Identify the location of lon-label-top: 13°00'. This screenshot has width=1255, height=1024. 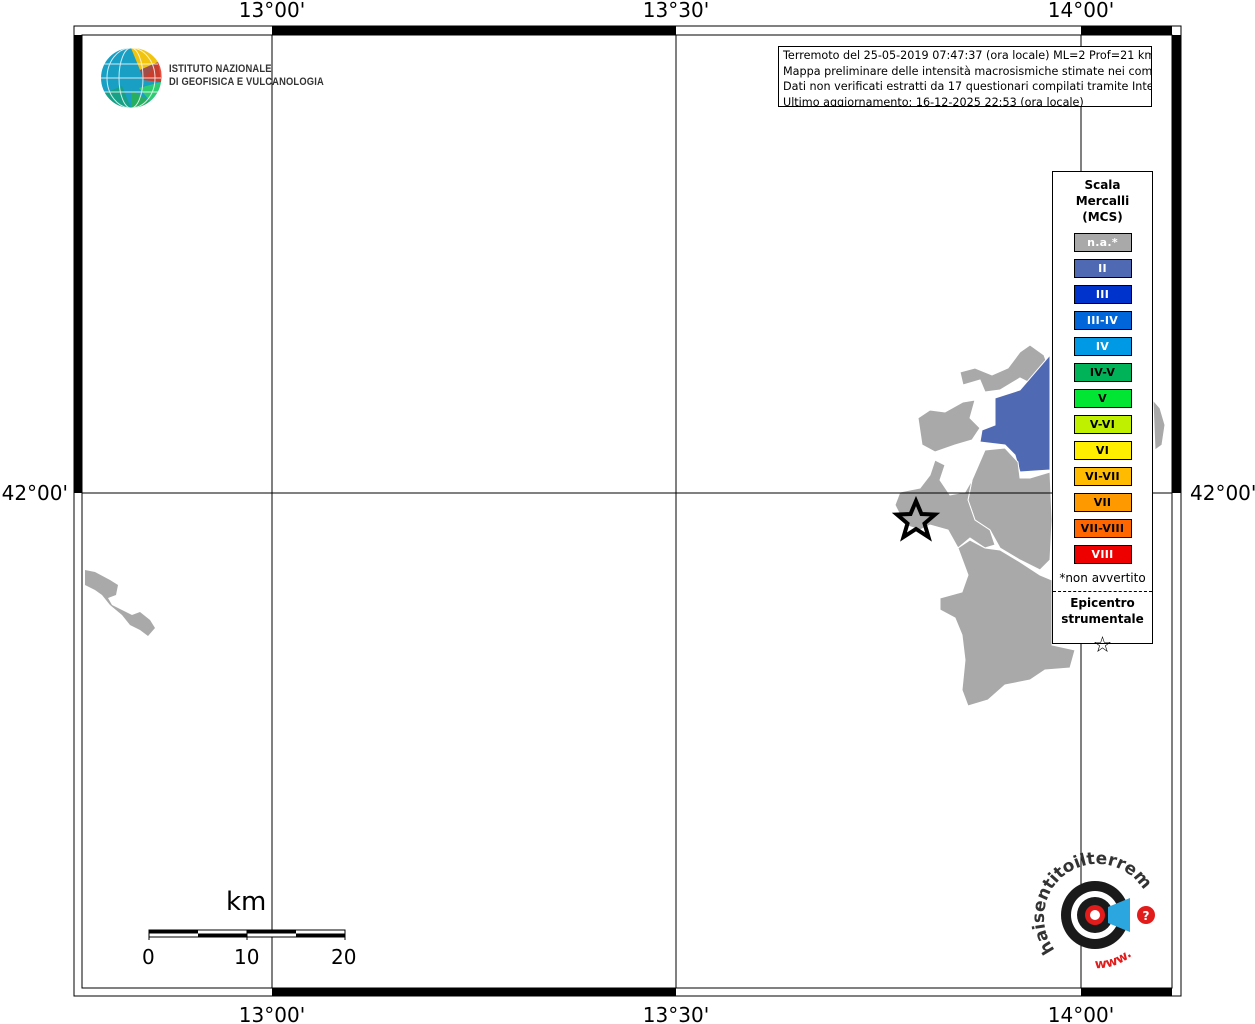
(272, 11).